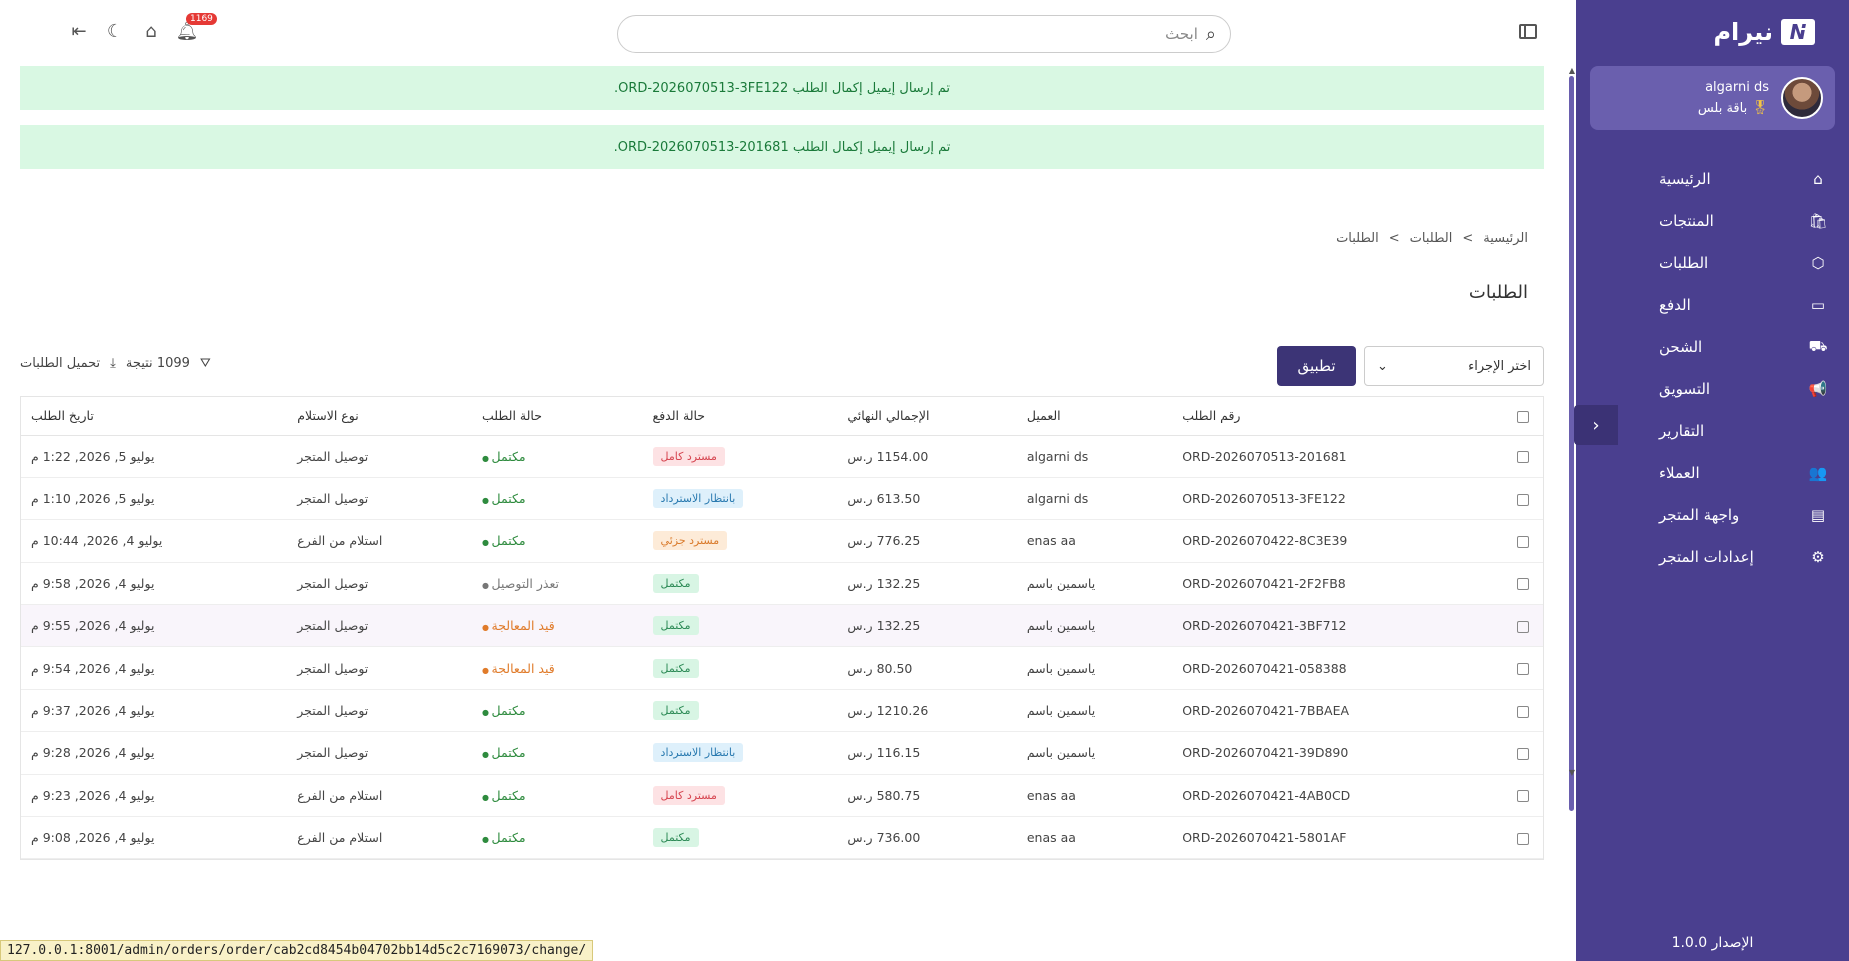 The height and width of the screenshot is (961, 1849). What do you see at coordinates (1266, 795) in the screenshot?
I see `order-id-text: ORD-2026070421-4AB0CD` at bounding box center [1266, 795].